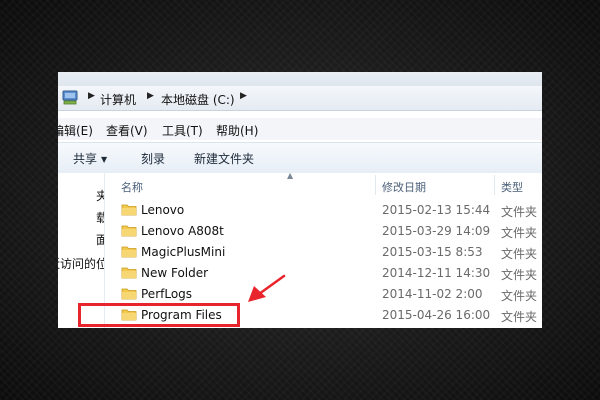 This screenshot has height=400, width=600. I want to click on menu-view: 查看(V), so click(127, 130).